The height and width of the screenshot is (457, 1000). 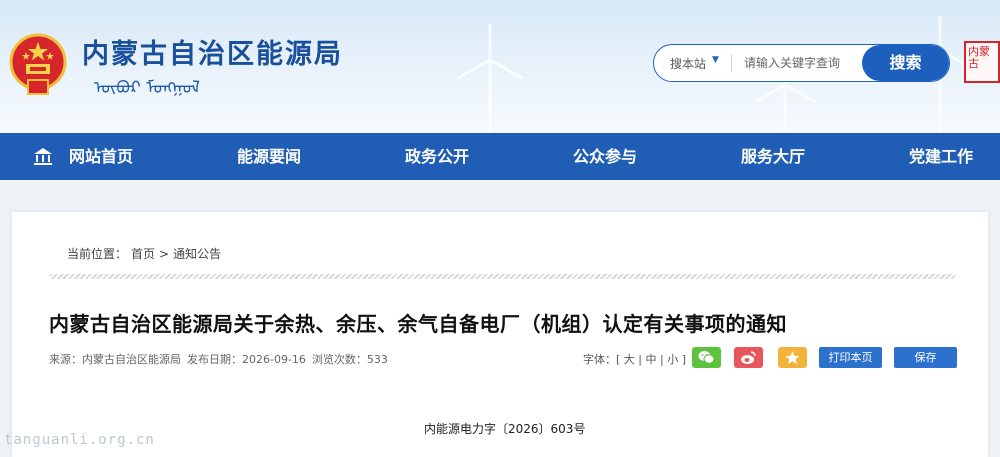 I want to click on article-title: 内蒙古自治区能源局关于余热、余压、余气自备电厂（机组）认定有关事项的通知, so click(x=418, y=324).